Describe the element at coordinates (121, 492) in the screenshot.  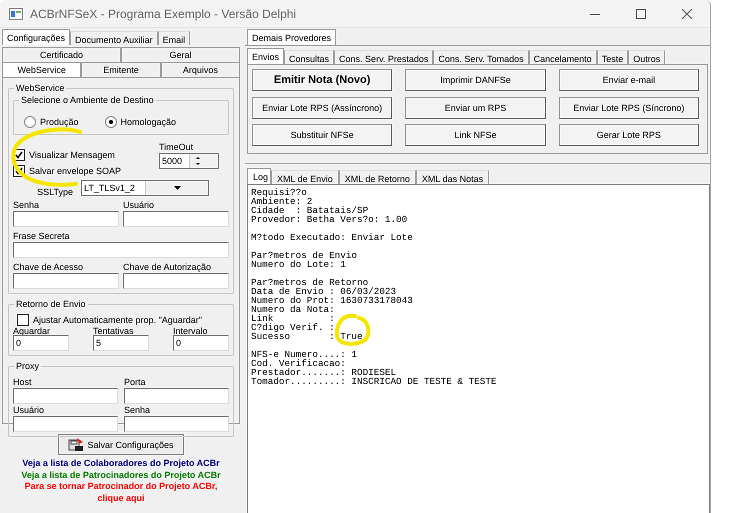
I see `link: Para se tornar Patrocinador do Projeto ACBr, clique aqui` at that location.